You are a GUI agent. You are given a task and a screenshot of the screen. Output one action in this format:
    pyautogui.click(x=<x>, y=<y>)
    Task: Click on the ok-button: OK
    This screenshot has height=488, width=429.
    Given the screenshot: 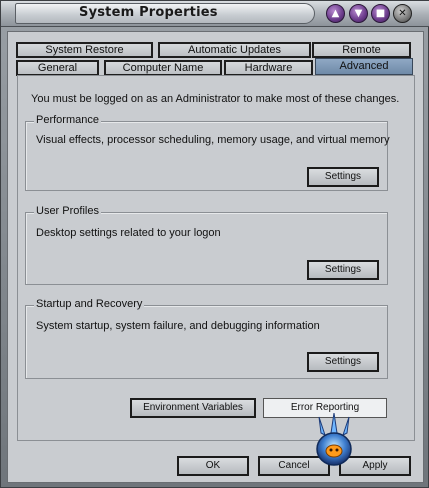 What is the action you would take?
    pyautogui.click(x=213, y=466)
    